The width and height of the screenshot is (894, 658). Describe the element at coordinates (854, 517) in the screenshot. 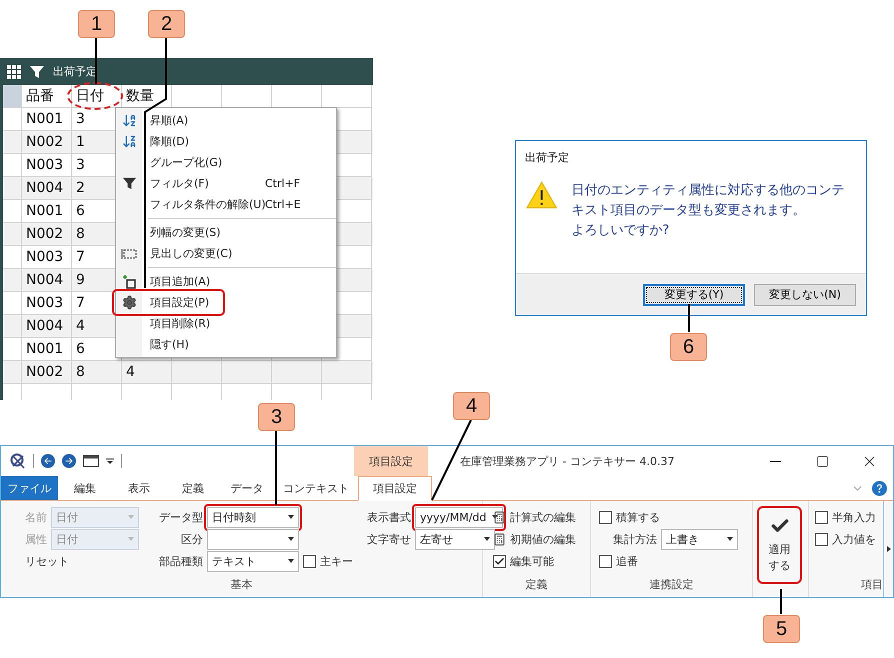

I see `checkbox-label: 半角入力` at that location.